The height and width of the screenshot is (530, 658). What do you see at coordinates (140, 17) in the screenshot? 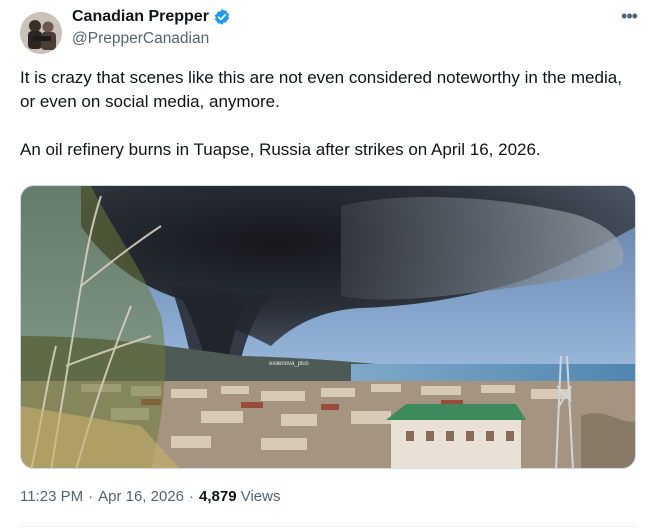
I see `author-name: Canadian Prepper` at bounding box center [140, 17].